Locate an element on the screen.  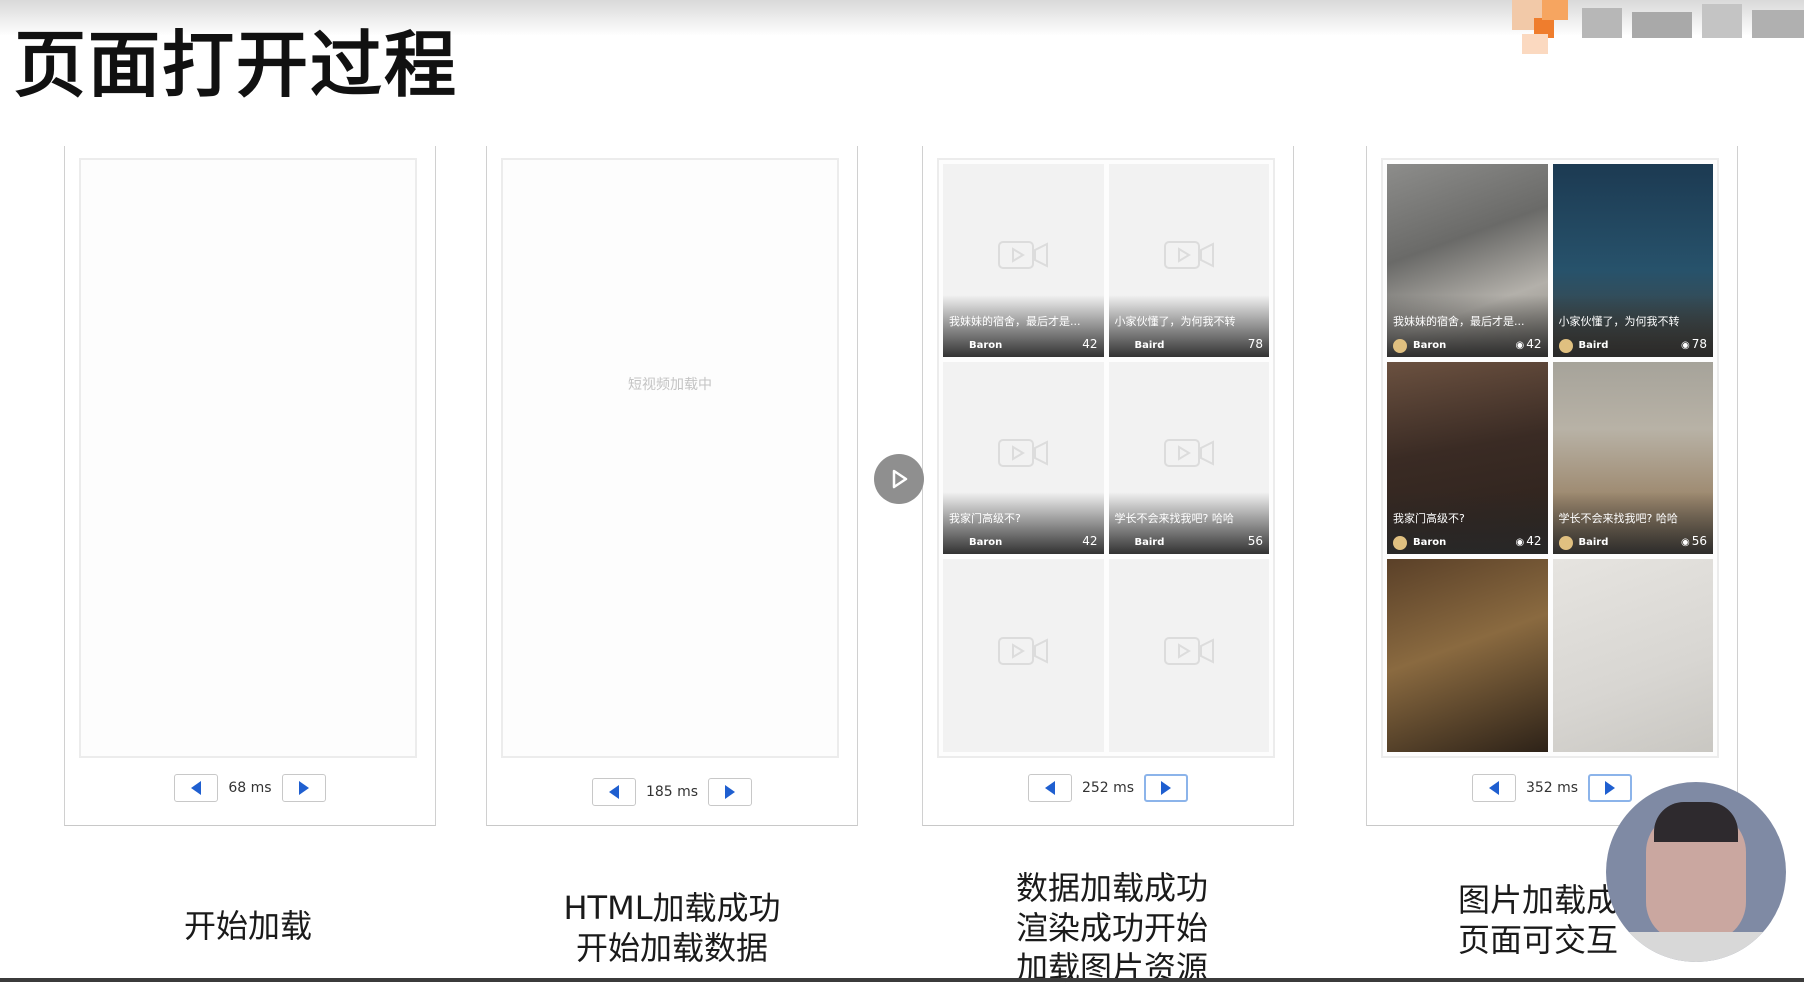
caption-html-loaded: HTML加载成功 开始加载数据 is located at coordinates (672, 928).